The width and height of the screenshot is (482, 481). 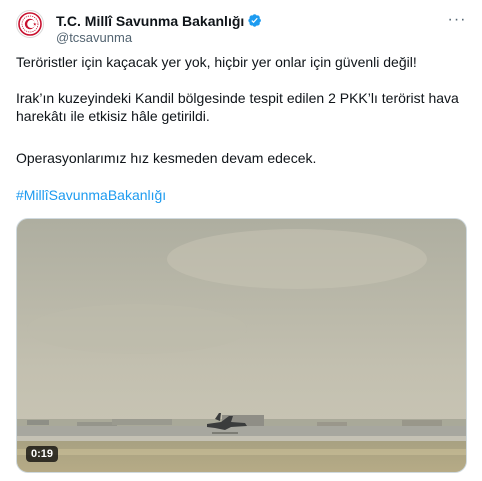 I want to click on more-options-icon: ···, so click(x=457, y=19).